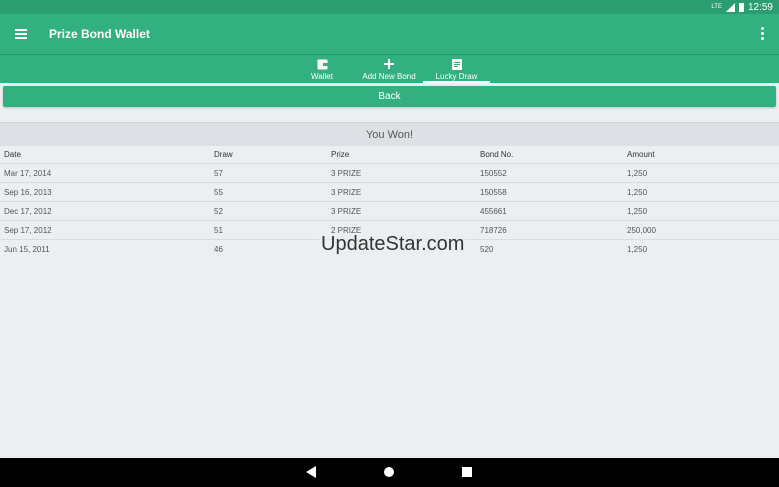 The height and width of the screenshot is (487, 779). I want to click on home-circle-icon, so click(389, 472).